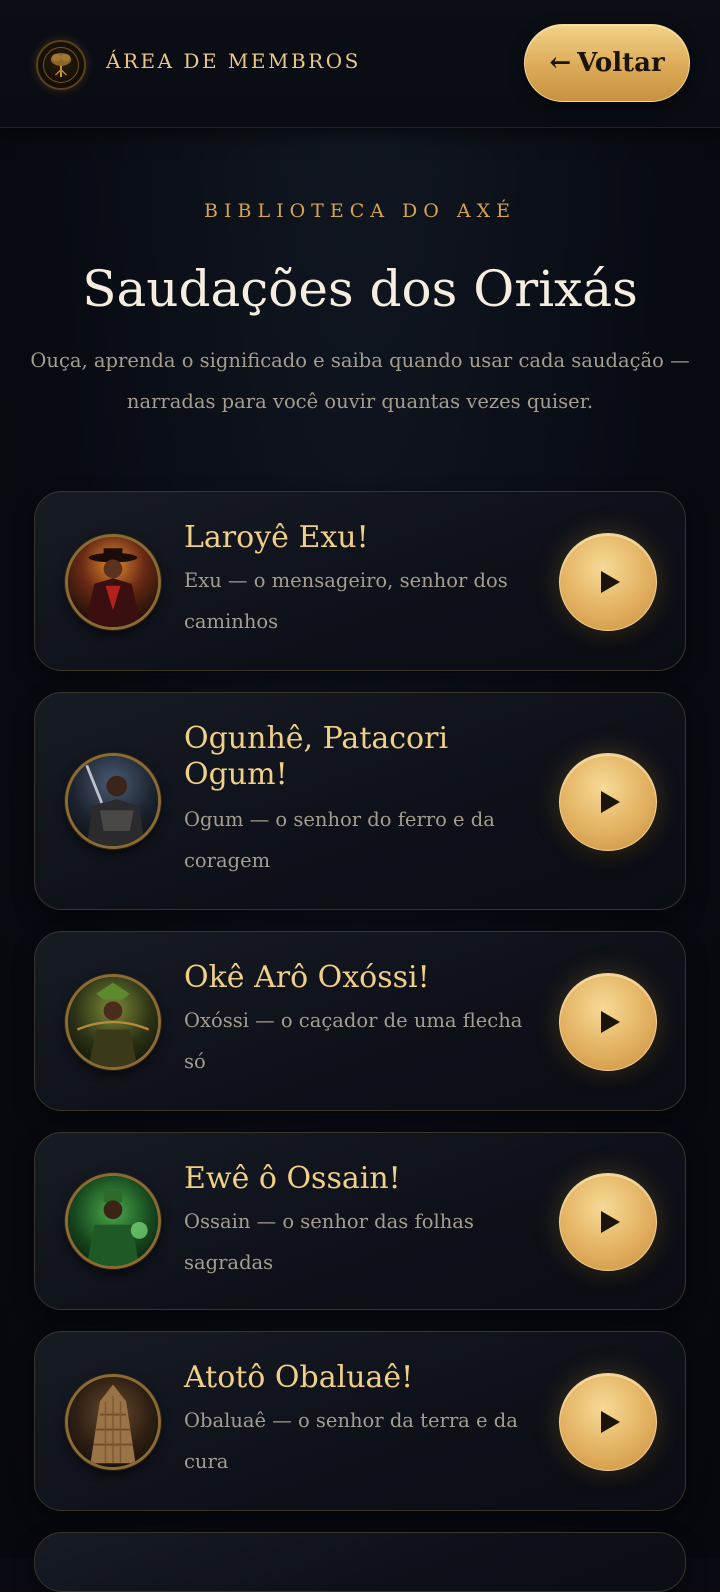 This screenshot has height=1592, width=720. I want to click on greeting-title: Ogunhê, Patacori Ogum!, so click(316, 756).